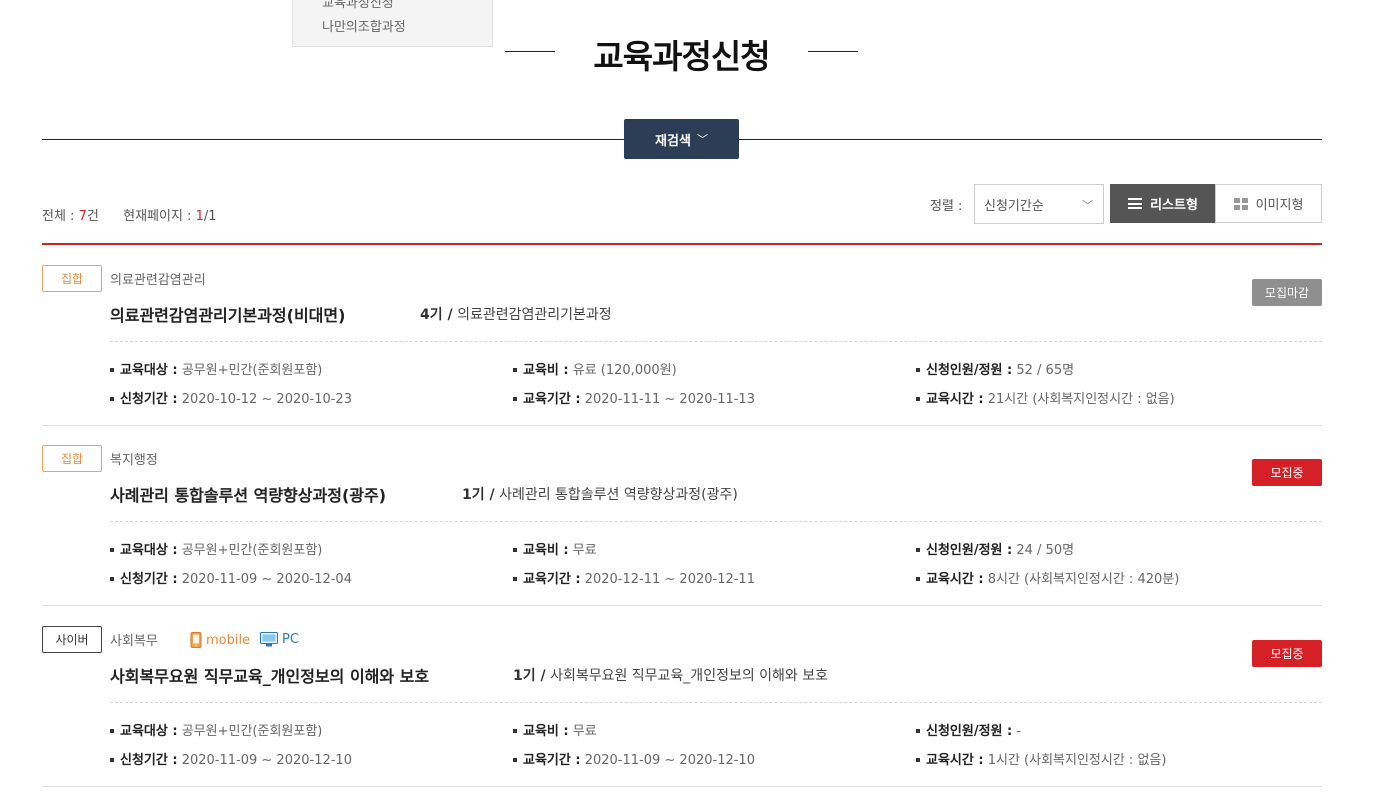 This screenshot has width=1390, height=799. I want to click on page-title-block: 교육과정신청, so click(681, 53).